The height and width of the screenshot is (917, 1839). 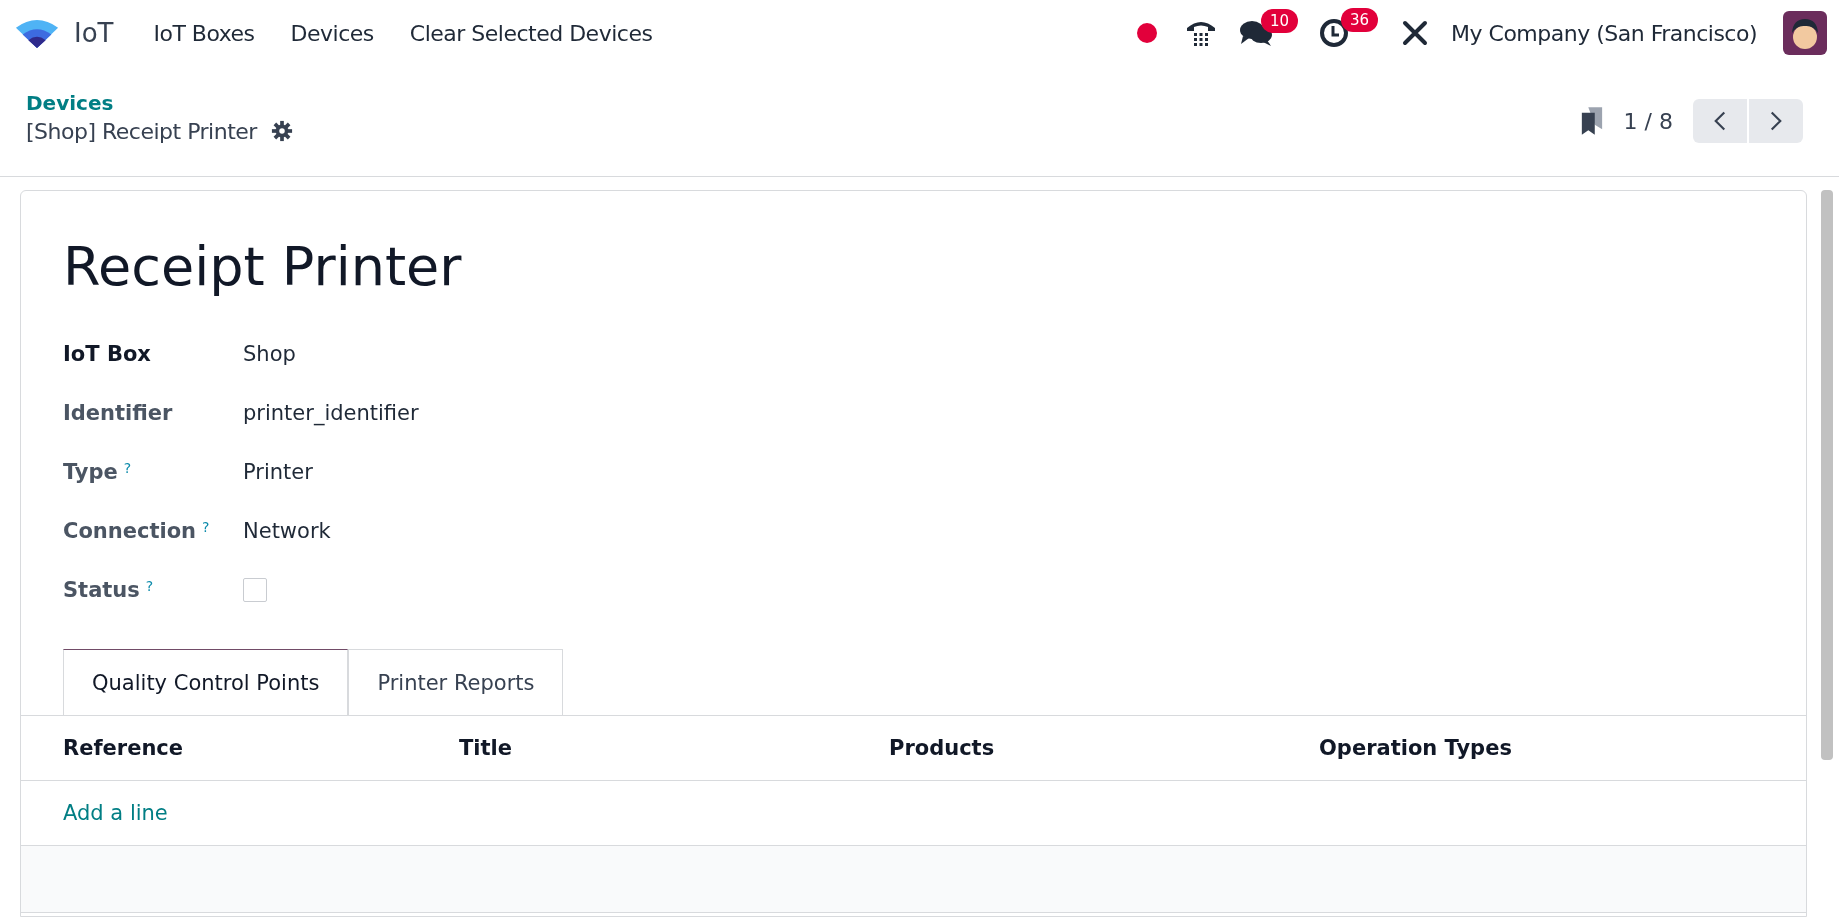 What do you see at coordinates (1827, 475) in the screenshot?
I see `scrollbar` at bounding box center [1827, 475].